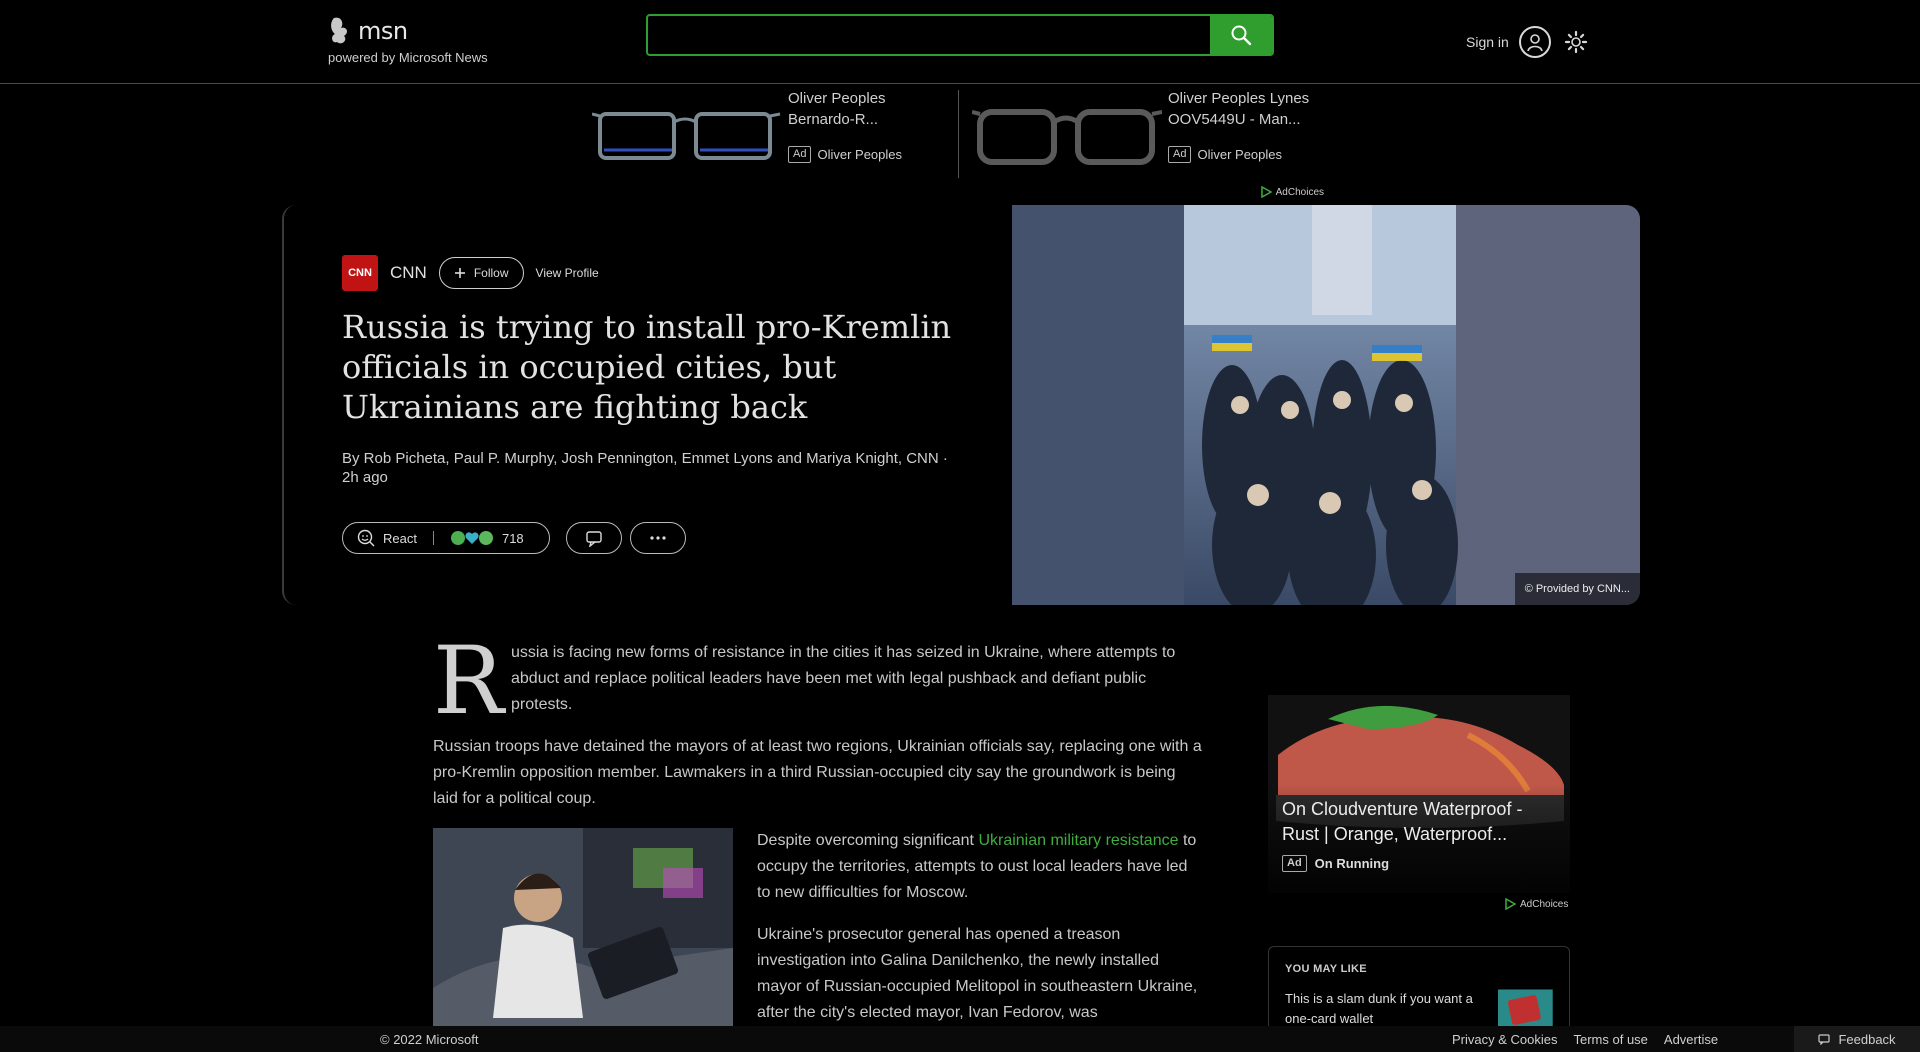  Describe the element at coordinates (459, 273) in the screenshot. I see `plus-icon` at that location.